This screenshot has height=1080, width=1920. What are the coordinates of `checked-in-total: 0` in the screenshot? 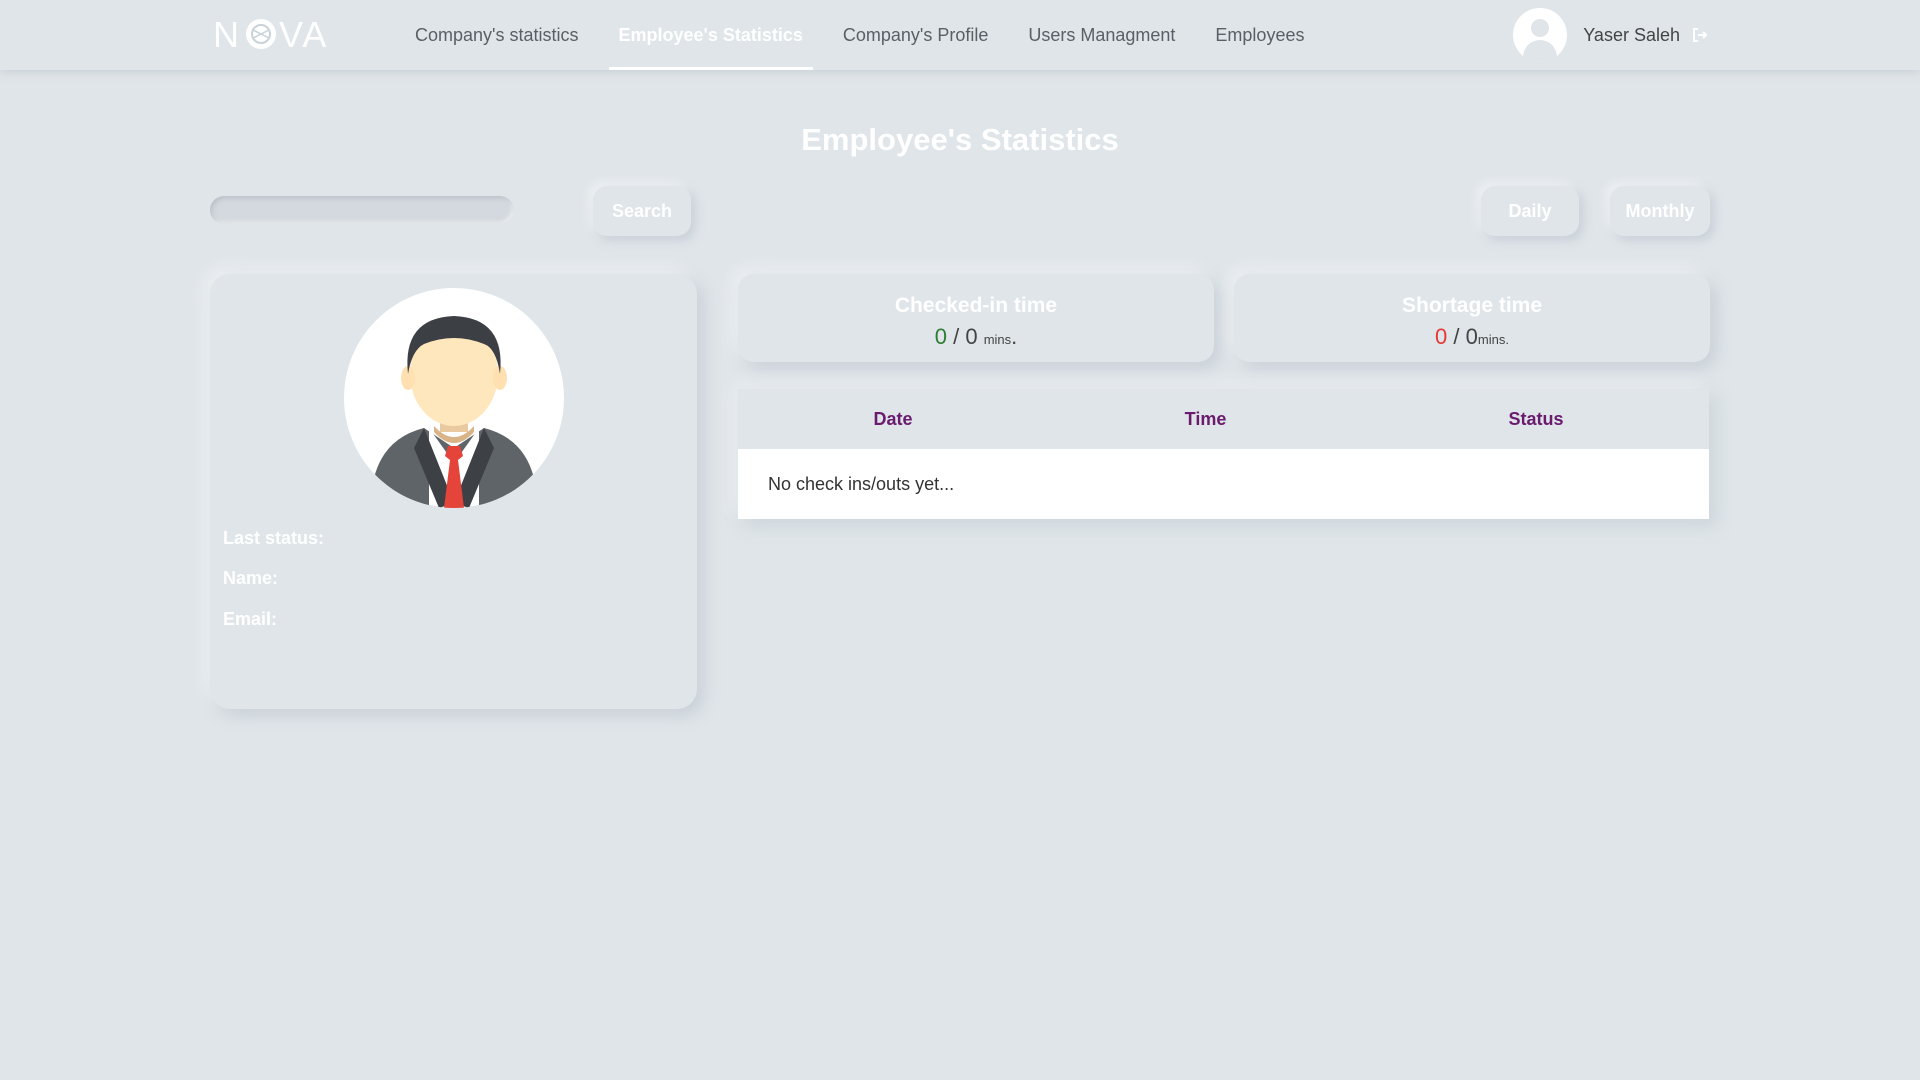 It's located at (971, 336).